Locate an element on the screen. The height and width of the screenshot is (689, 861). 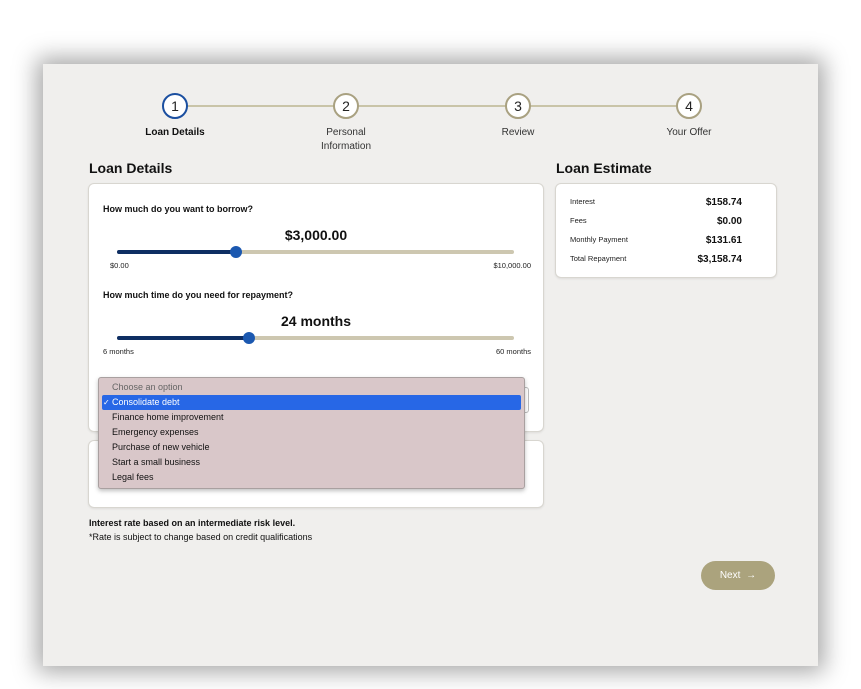
step-number: 1 is located at coordinates (175, 106).